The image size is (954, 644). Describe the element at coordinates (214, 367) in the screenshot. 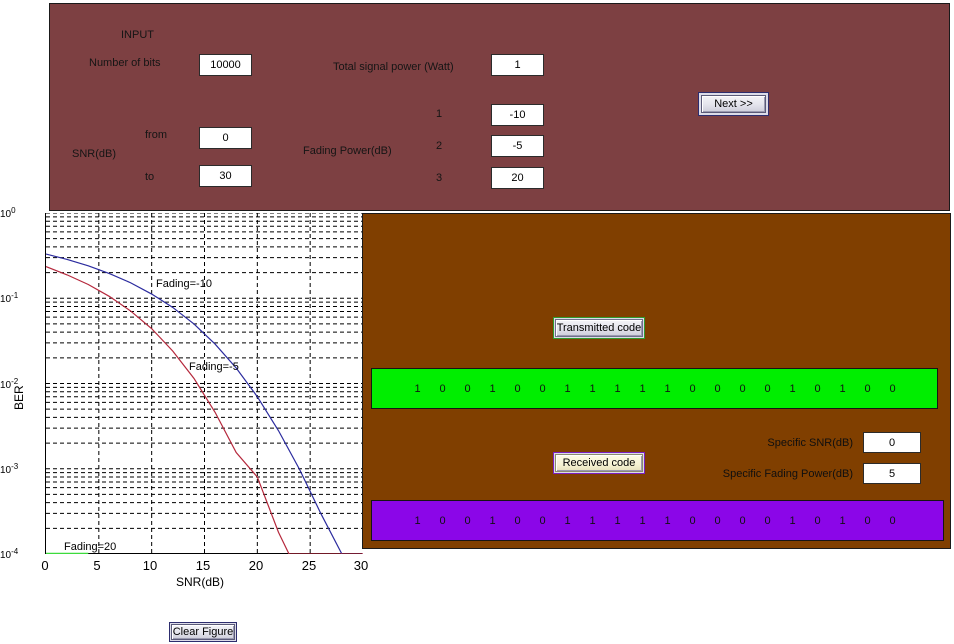

I see `annotation-fading-minus5: Fading=-5` at that location.